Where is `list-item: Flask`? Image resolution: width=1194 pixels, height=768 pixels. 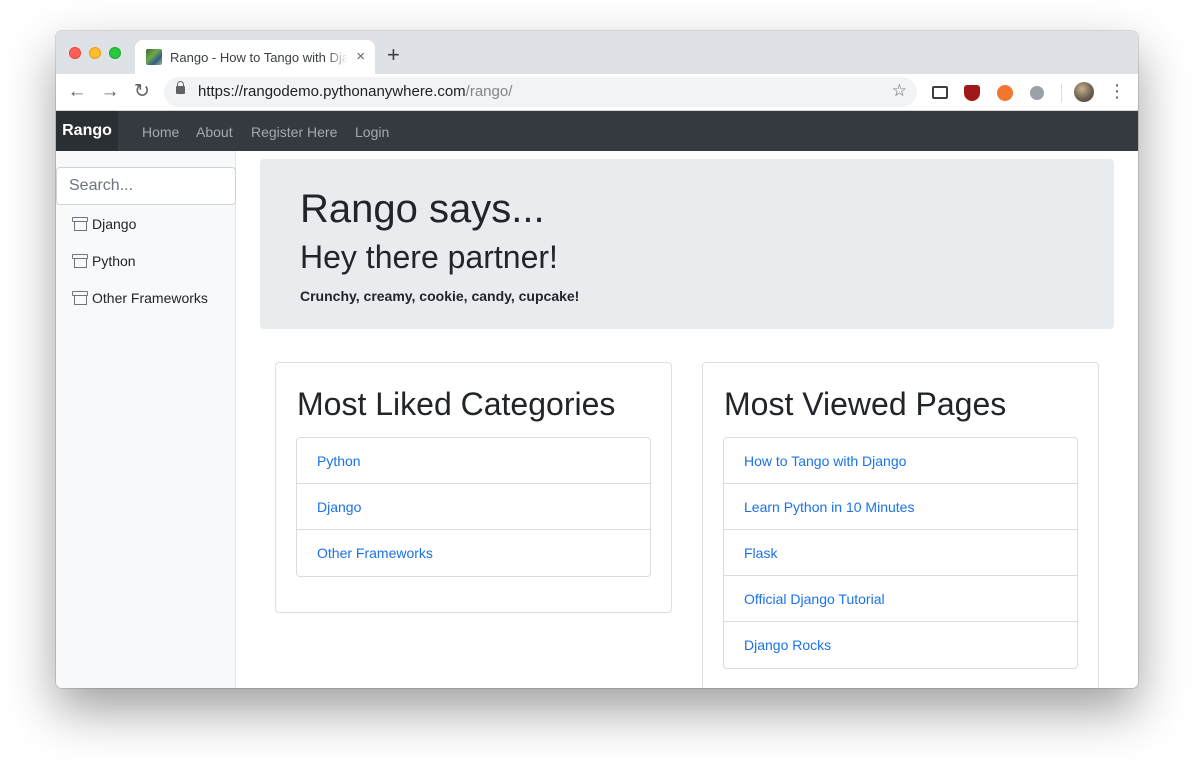 list-item: Flask is located at coordinates (900, 553).